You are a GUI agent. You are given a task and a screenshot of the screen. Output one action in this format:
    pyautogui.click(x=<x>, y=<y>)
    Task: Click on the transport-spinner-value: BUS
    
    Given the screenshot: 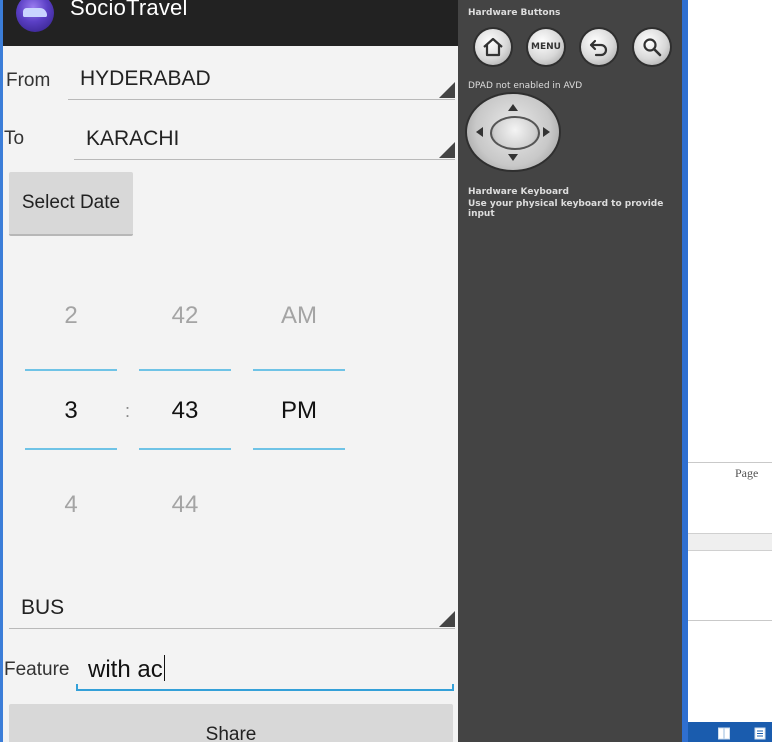 What is the action you would take?
    pyautogui.click(x=43, y=607)
    